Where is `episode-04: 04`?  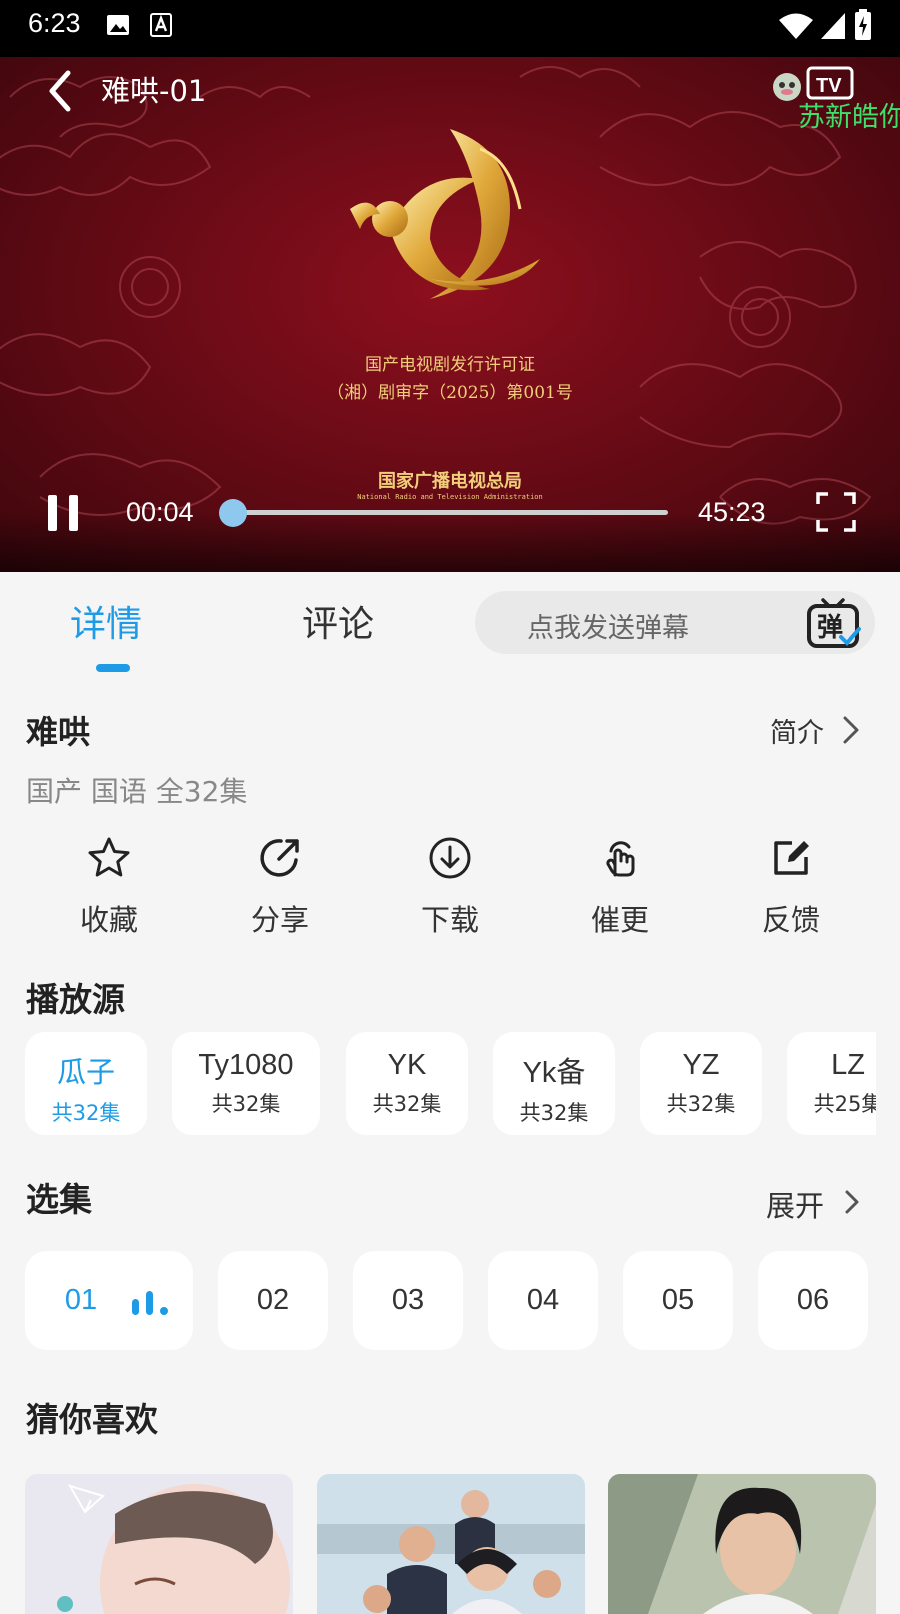 episode-04: 04 is located at coordinates (543, 1300).